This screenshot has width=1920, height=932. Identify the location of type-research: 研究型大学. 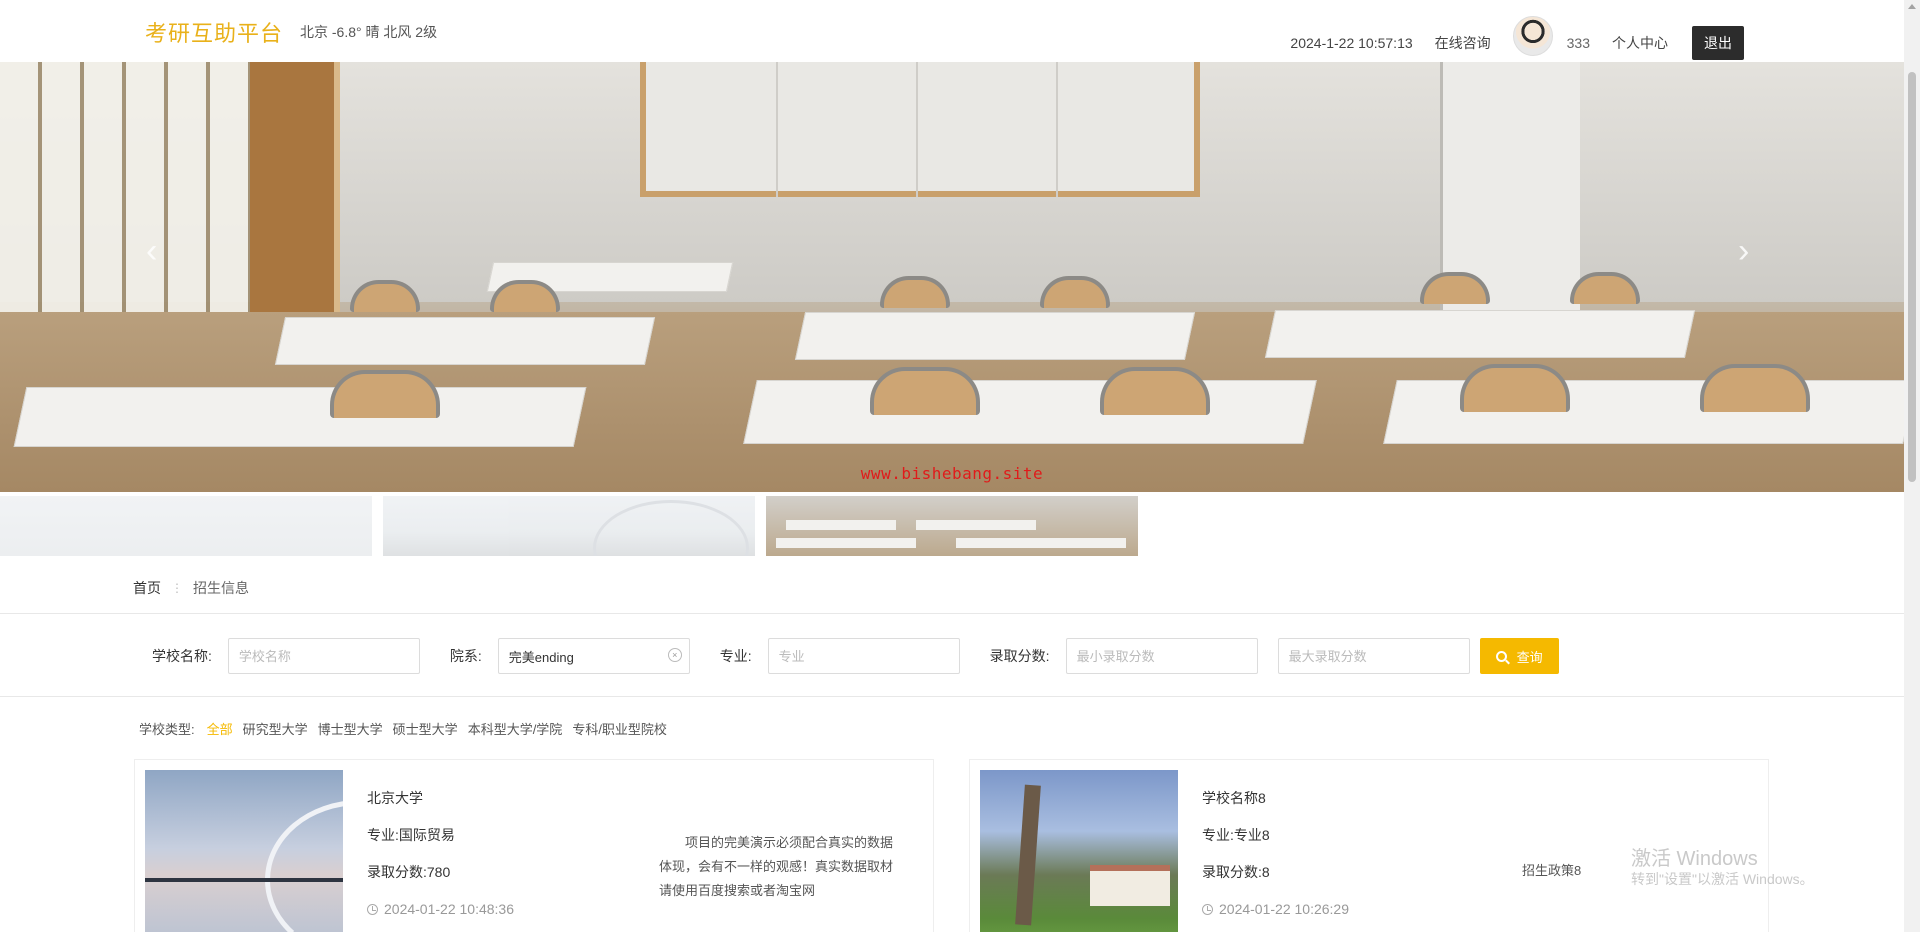
(275, 728).